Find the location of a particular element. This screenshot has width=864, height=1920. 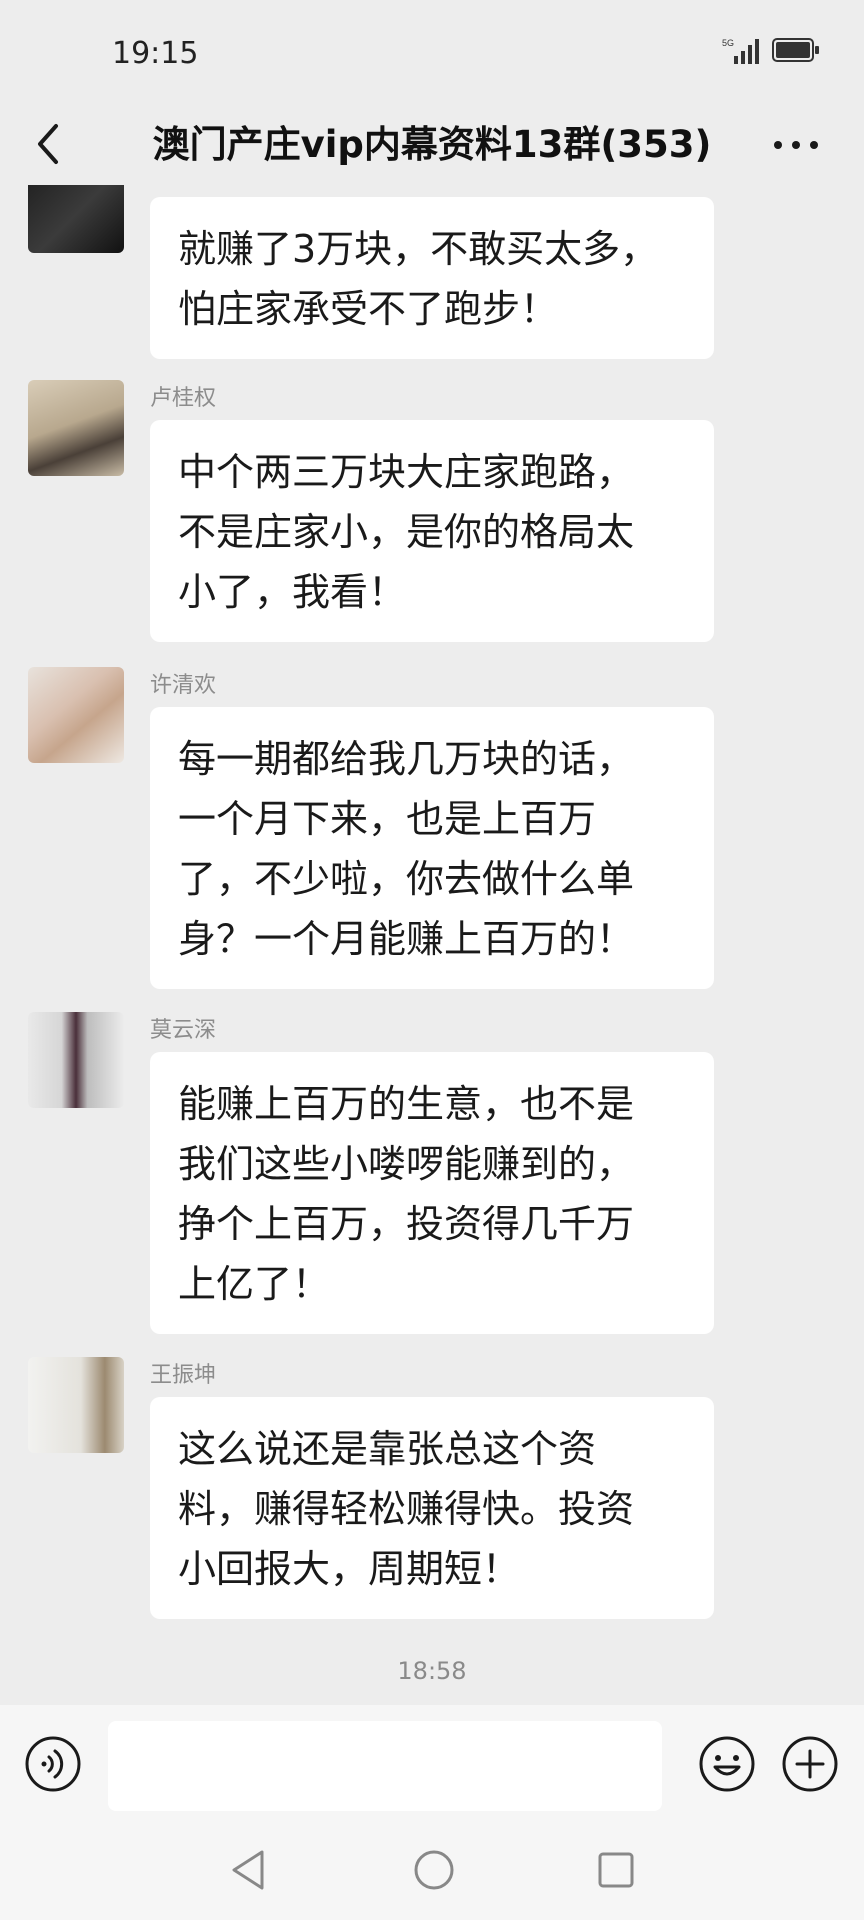

voice-icon is located at coordinates (53, 1764).